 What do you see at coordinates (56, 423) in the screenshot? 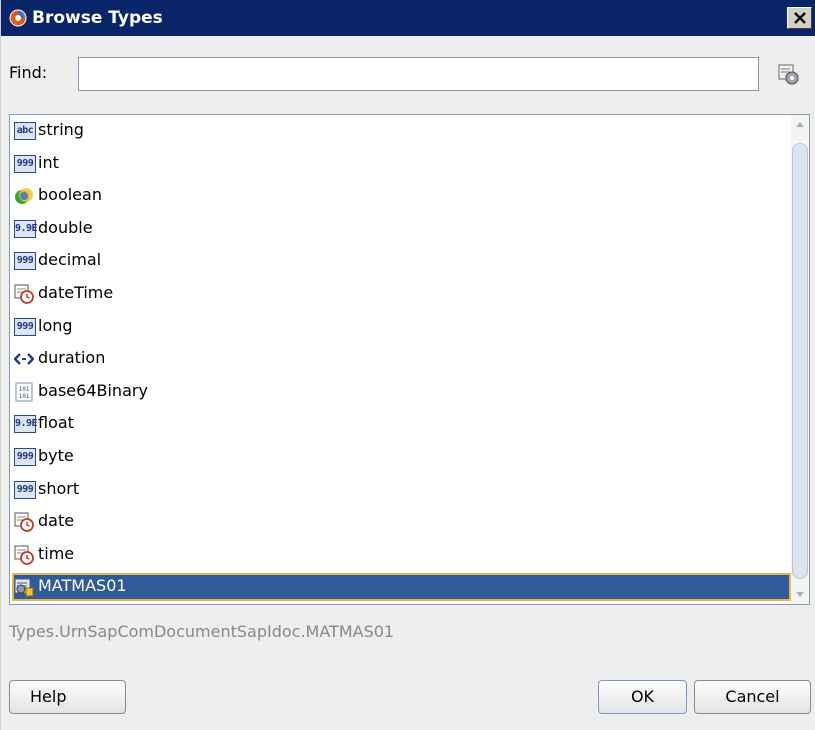
I see `type-list-item-label: float` at bounding box center [56, 423].